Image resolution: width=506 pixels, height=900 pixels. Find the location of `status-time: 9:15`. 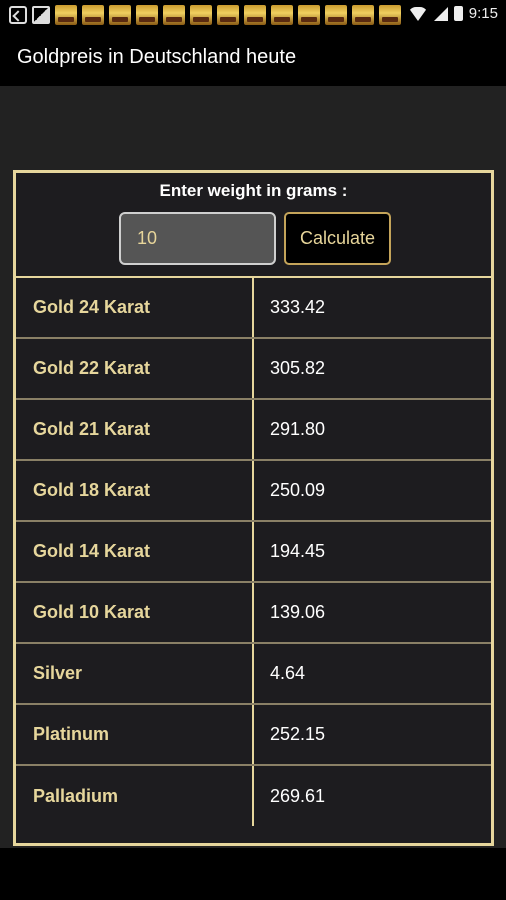

status-time: 9:15 is located at coordinates (483, 13).